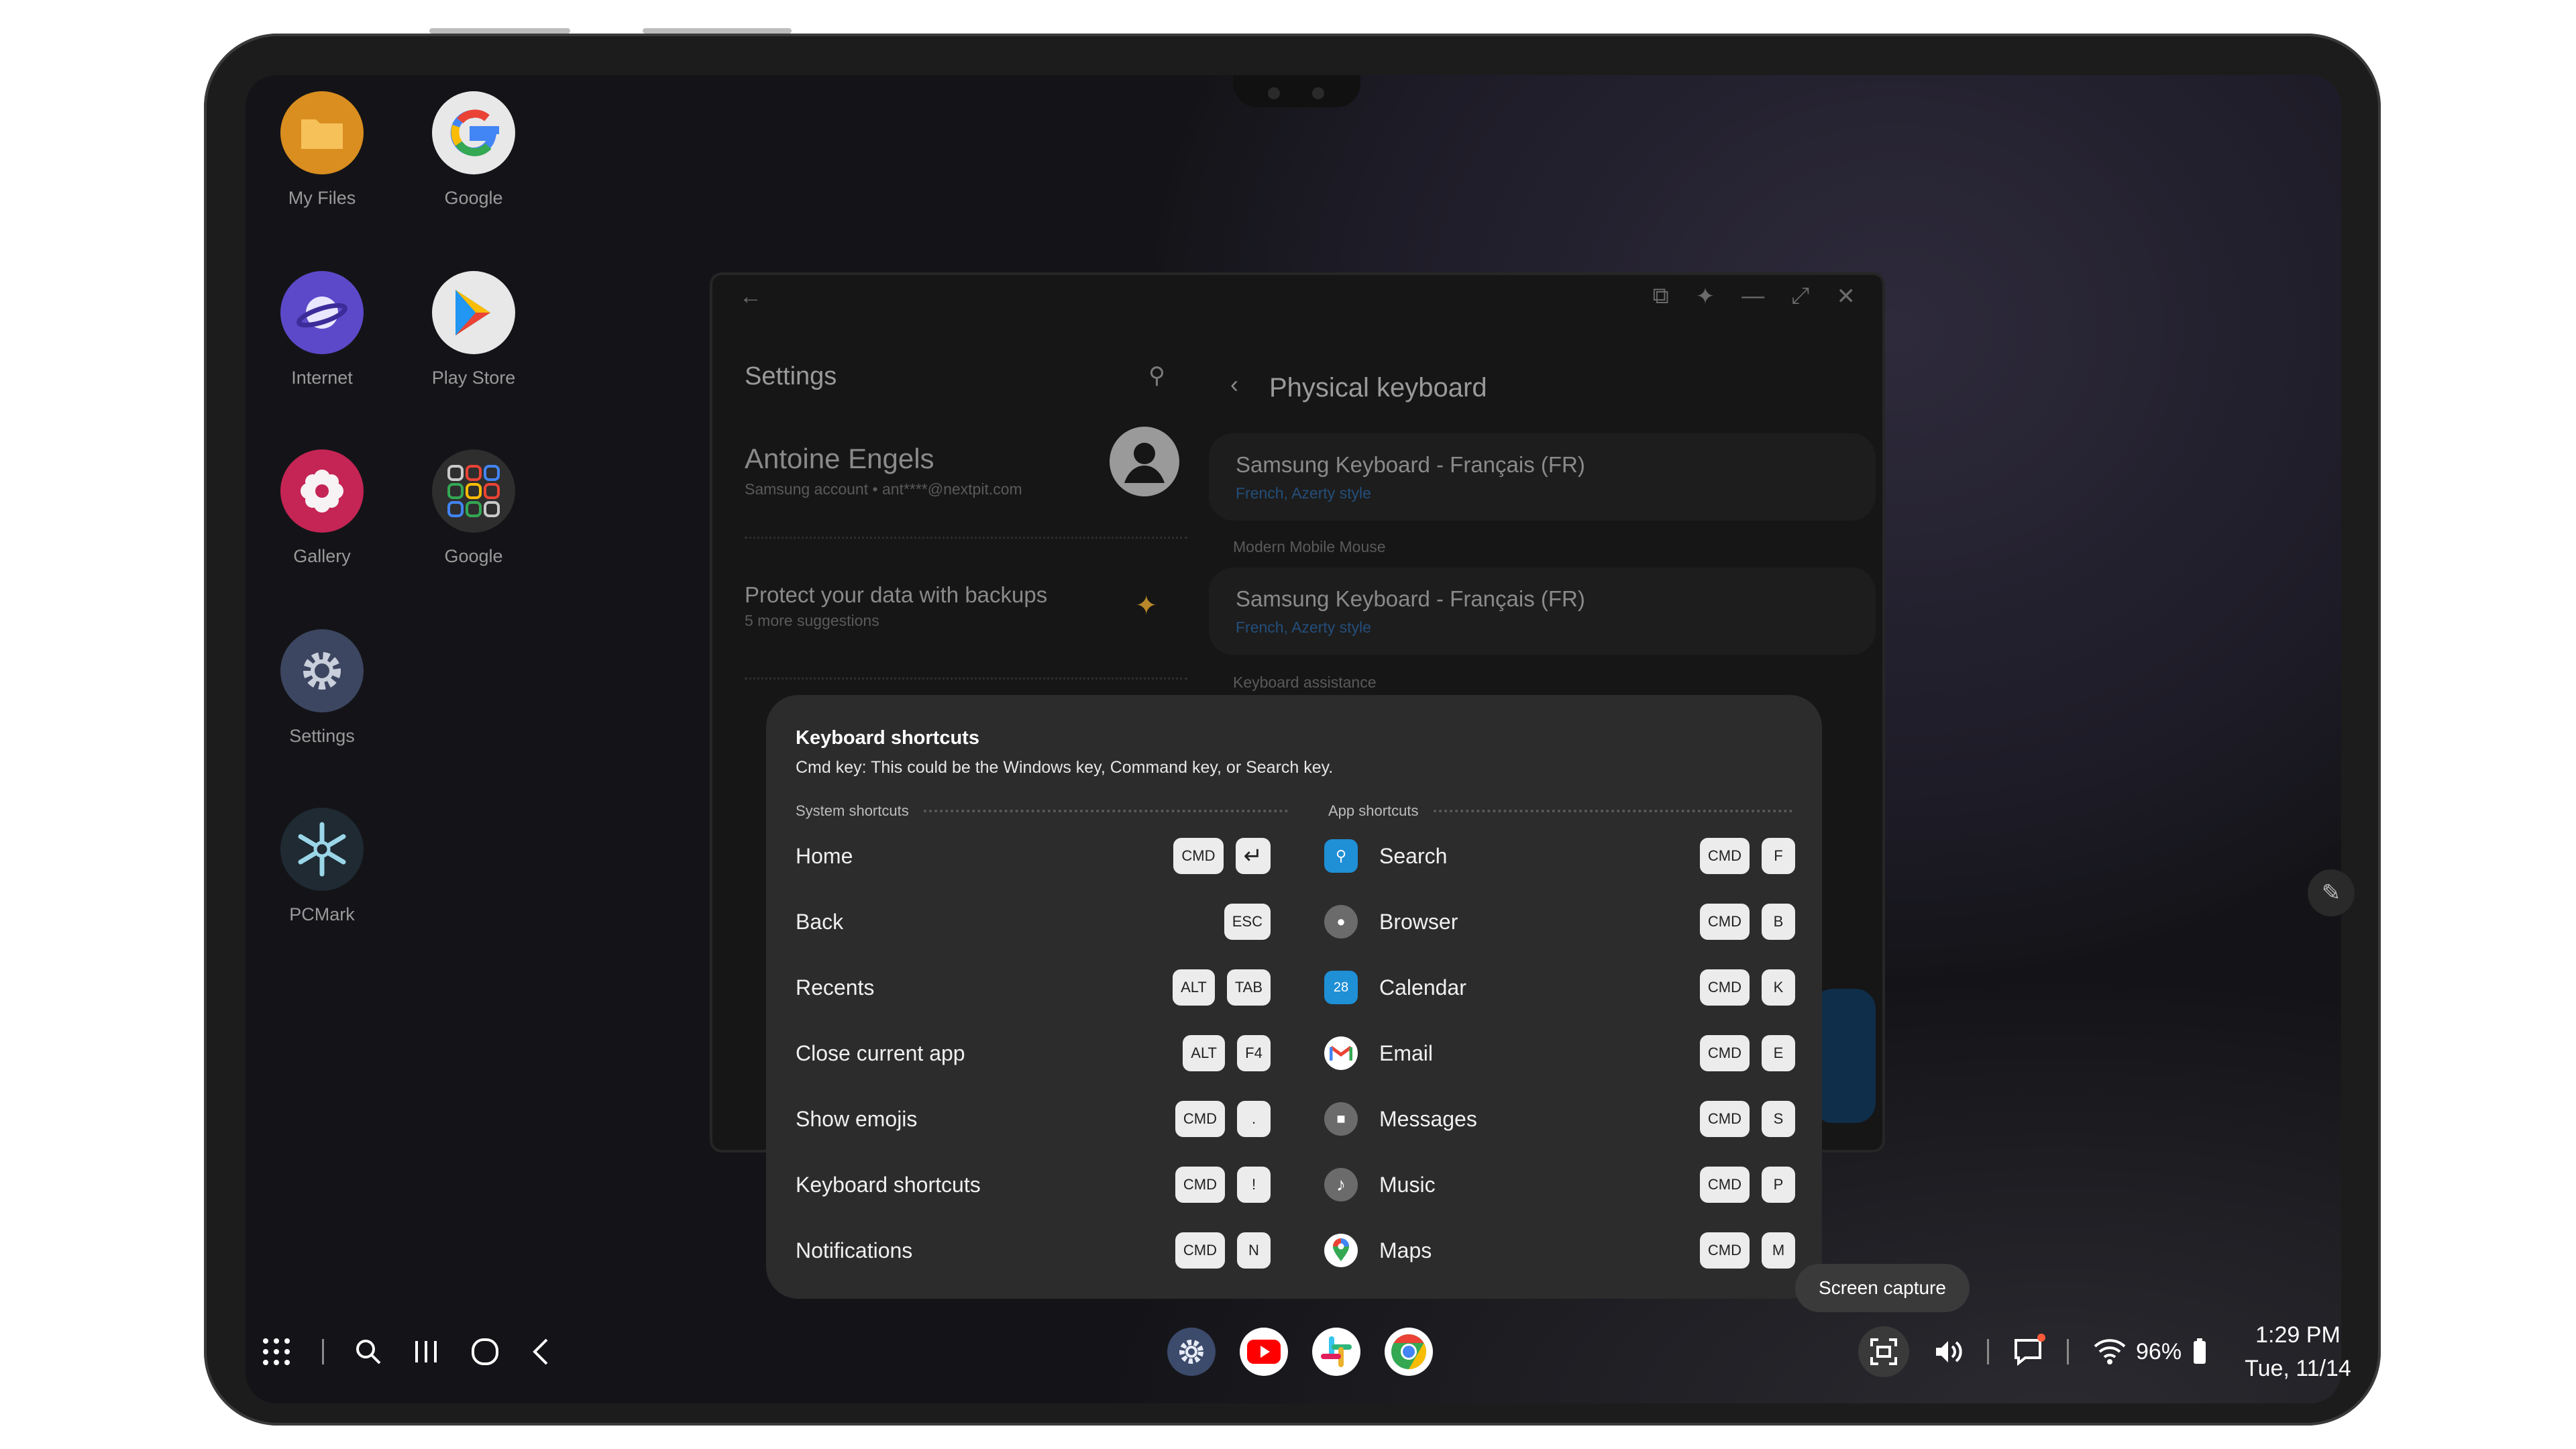  I want to click on desktop-app-internet: Internet, so click(322, 329).